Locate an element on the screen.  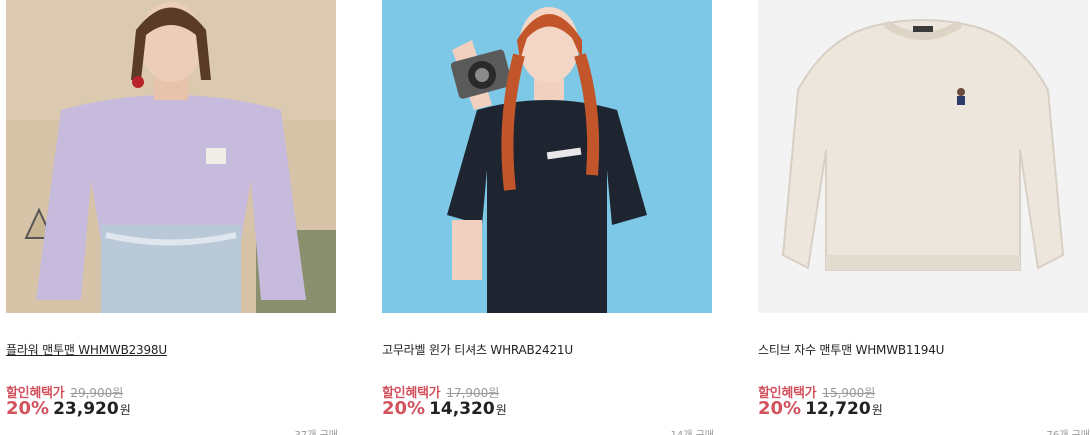
price-info: 20% 14,320원 is located at coordinates (444, 408).